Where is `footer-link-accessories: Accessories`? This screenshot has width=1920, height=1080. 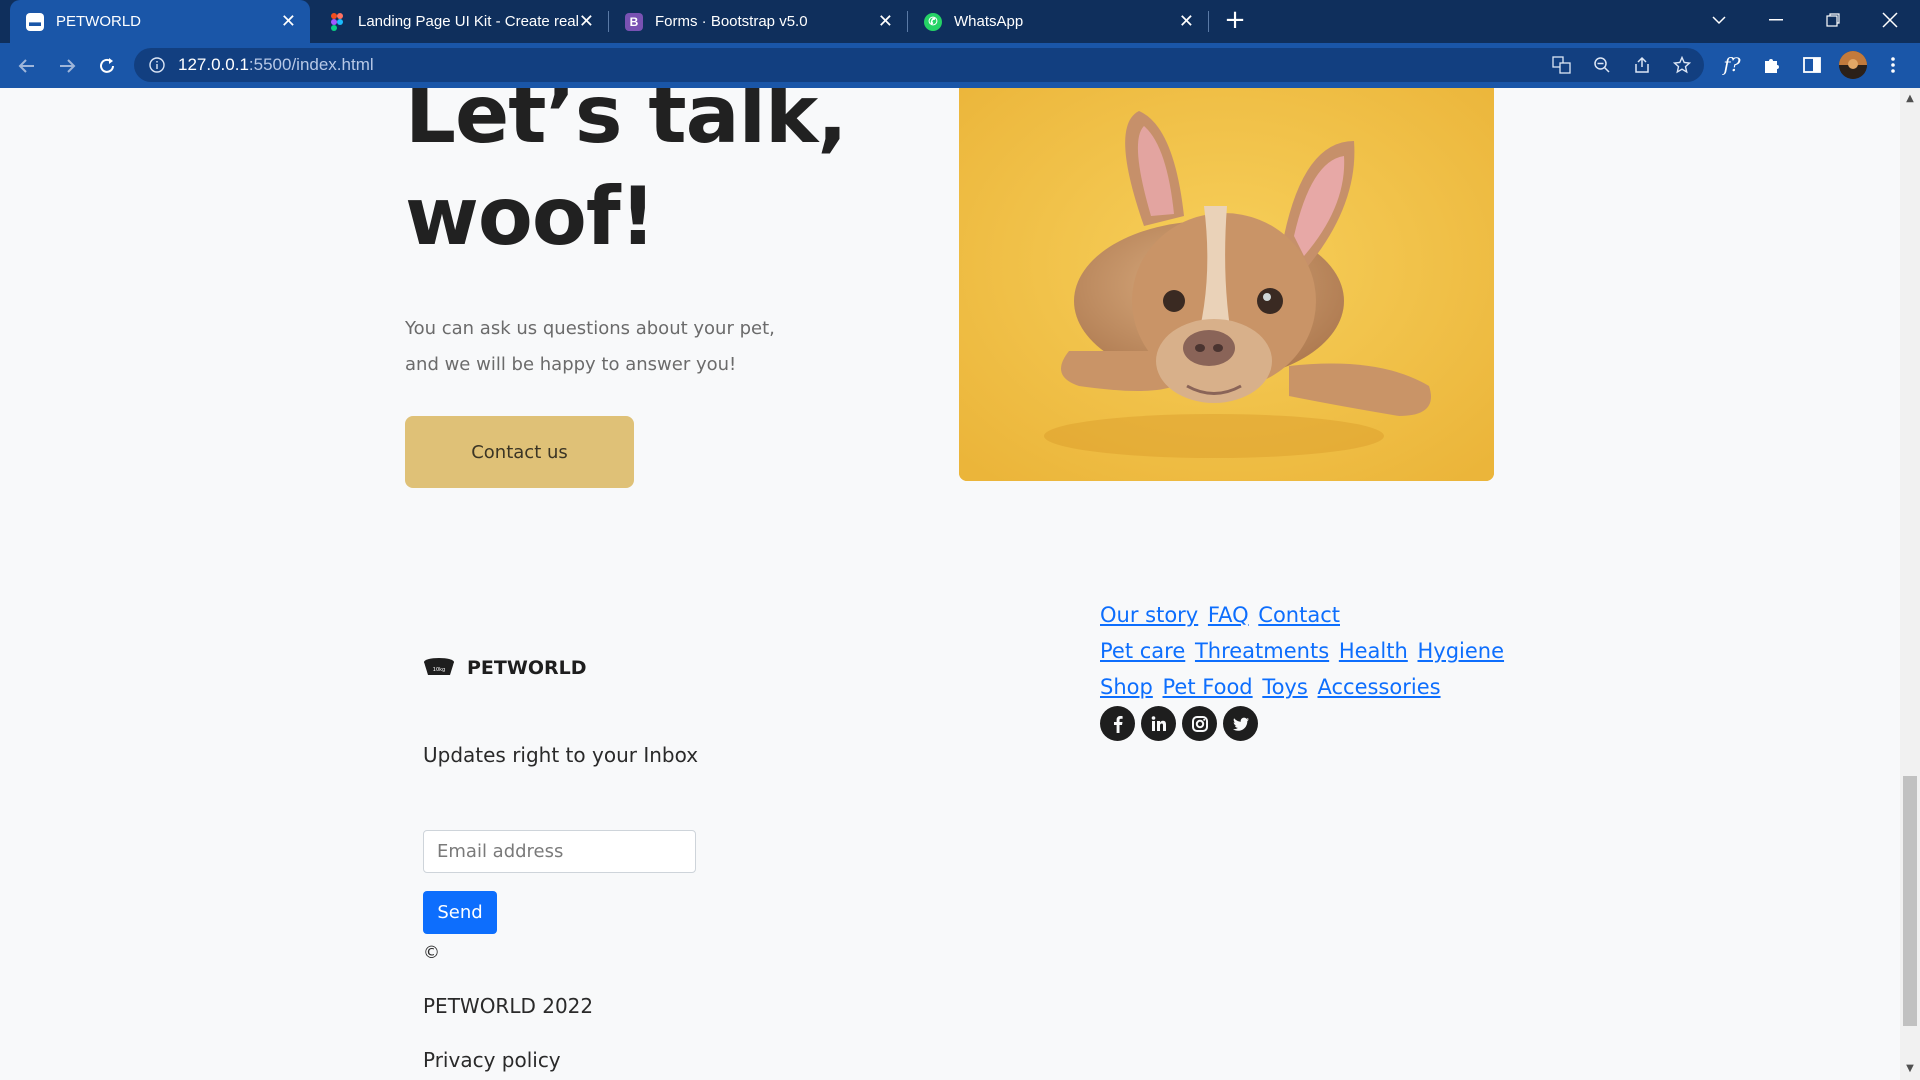
footer-link-accessories: Accessories is located at coordinates (1378, 687).